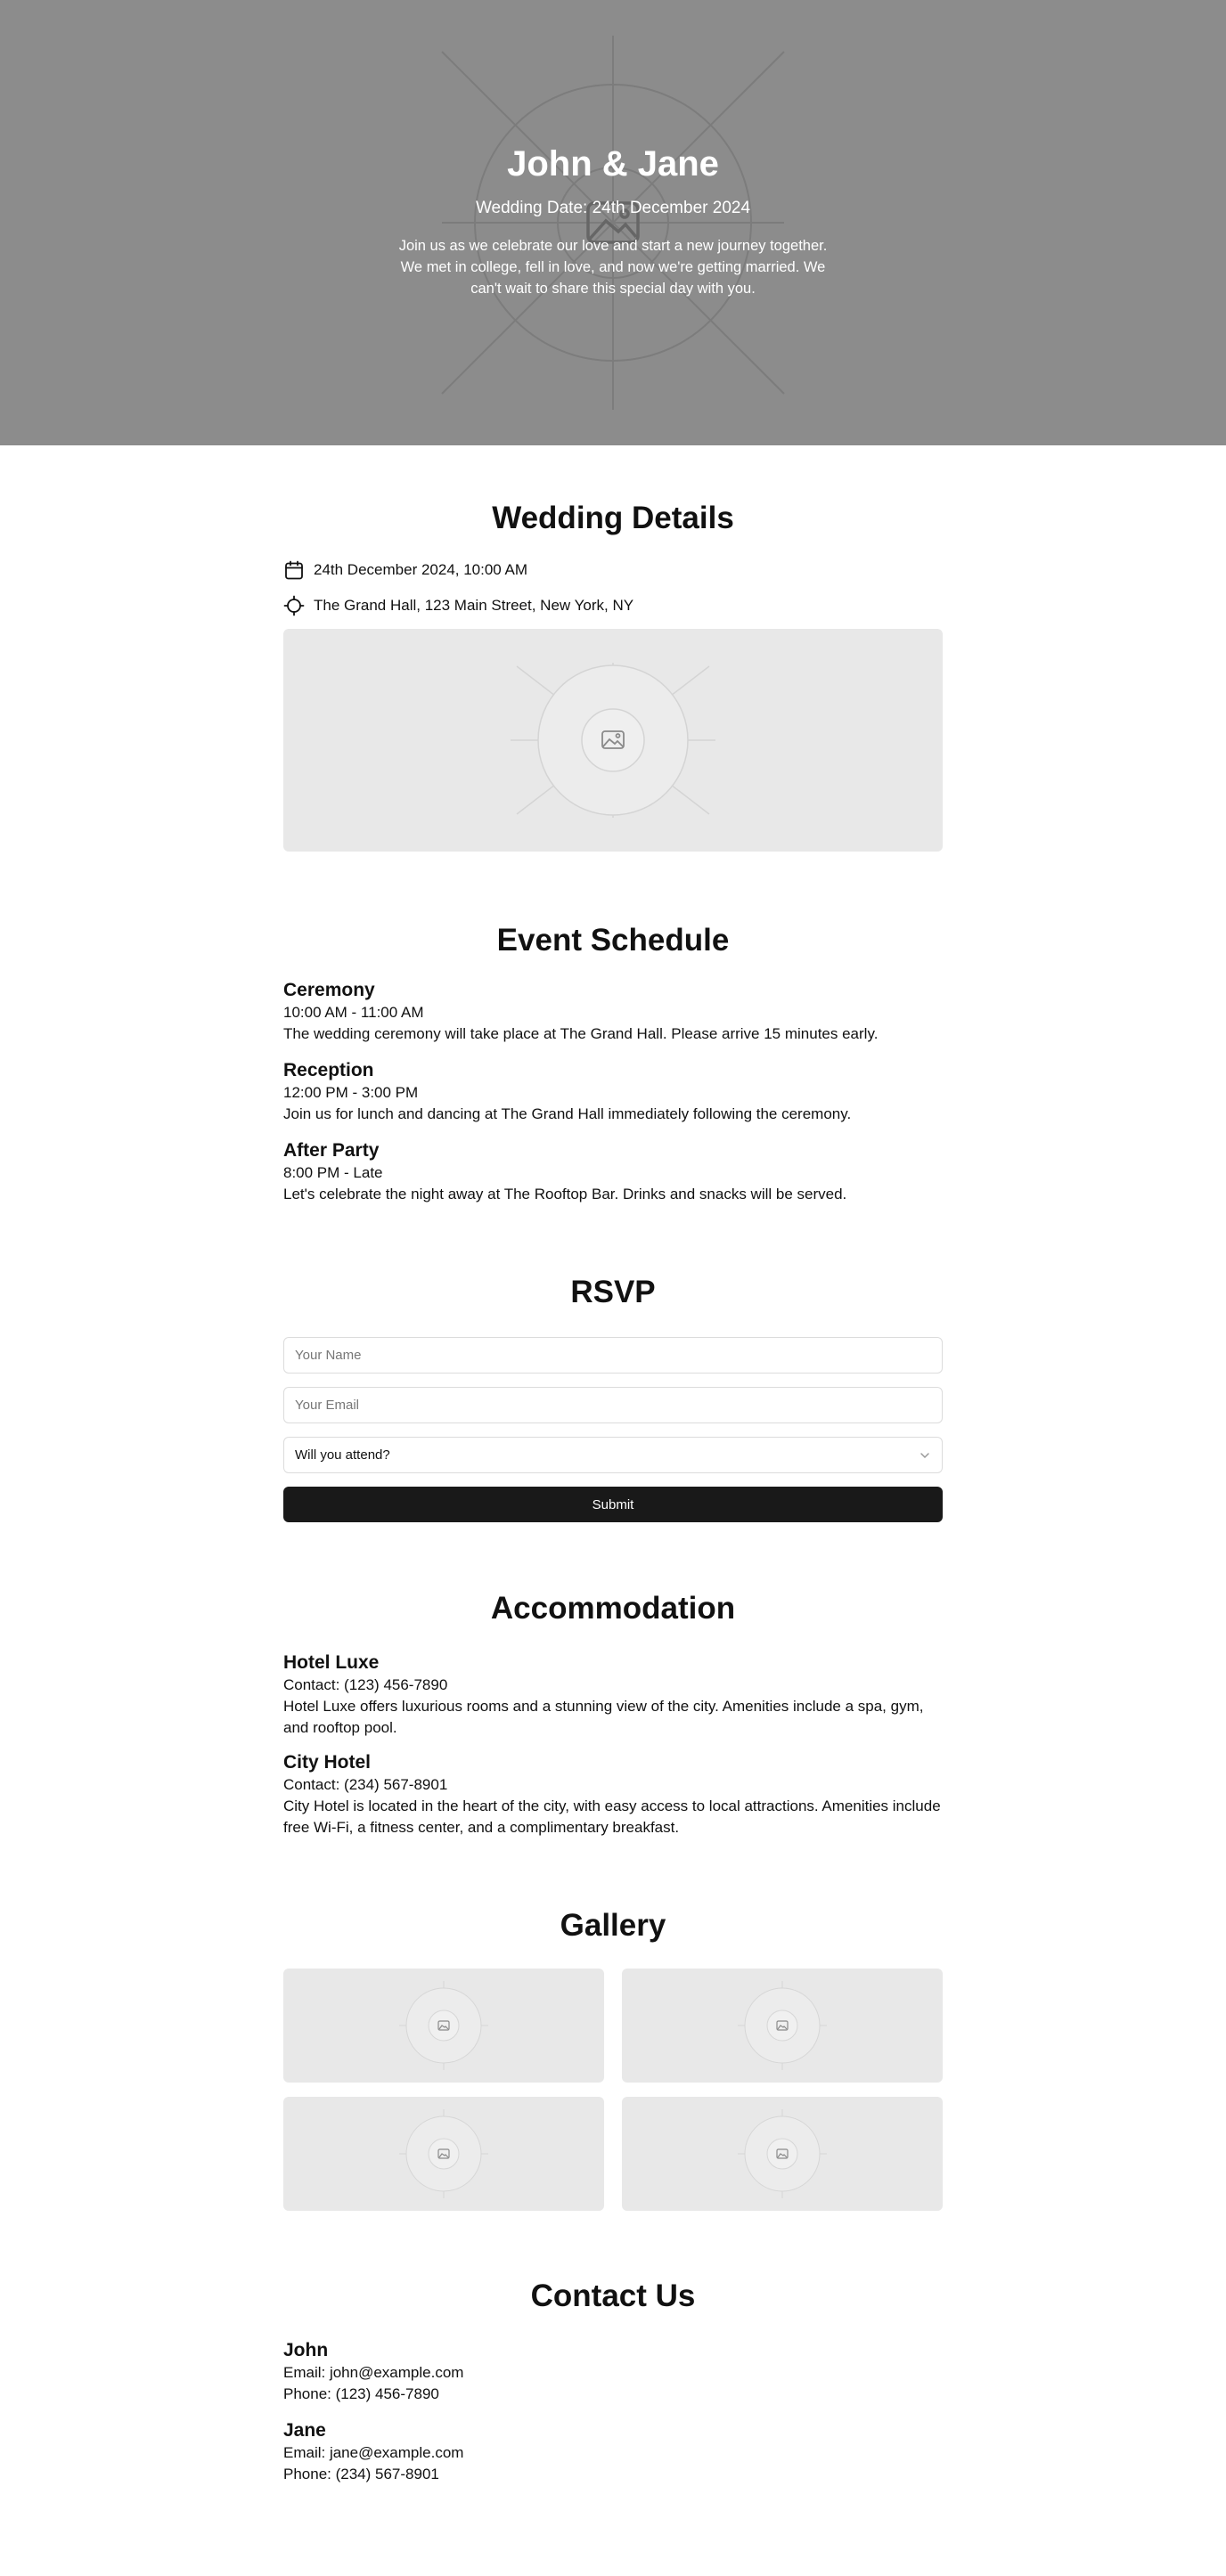 This screenshot has height=2576, width=1226. I want to click on rsvp-section: RSVP Will you attend? Submit, so click(613, 1371).